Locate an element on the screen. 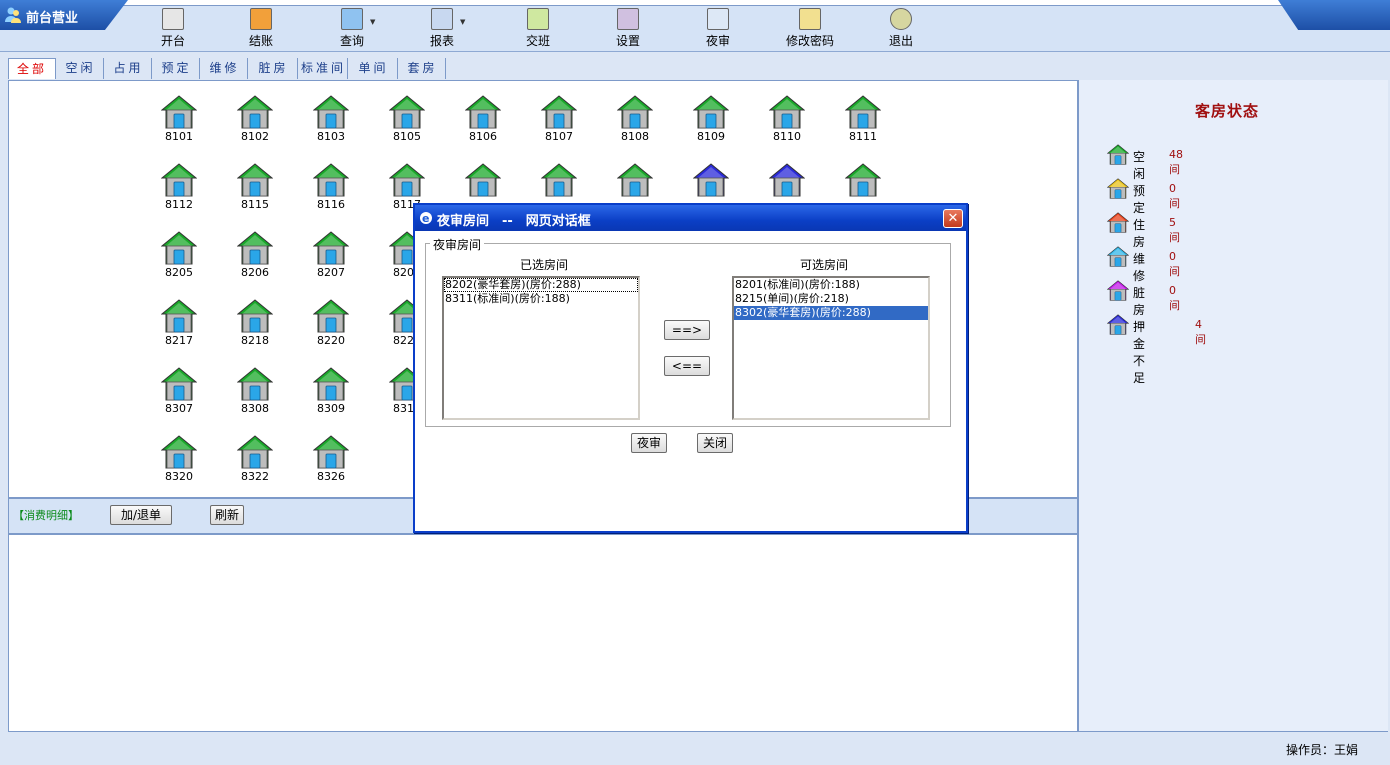 The image size is (1390, 765). refresh-button: 刷新 is located at coordinates (227, 515).